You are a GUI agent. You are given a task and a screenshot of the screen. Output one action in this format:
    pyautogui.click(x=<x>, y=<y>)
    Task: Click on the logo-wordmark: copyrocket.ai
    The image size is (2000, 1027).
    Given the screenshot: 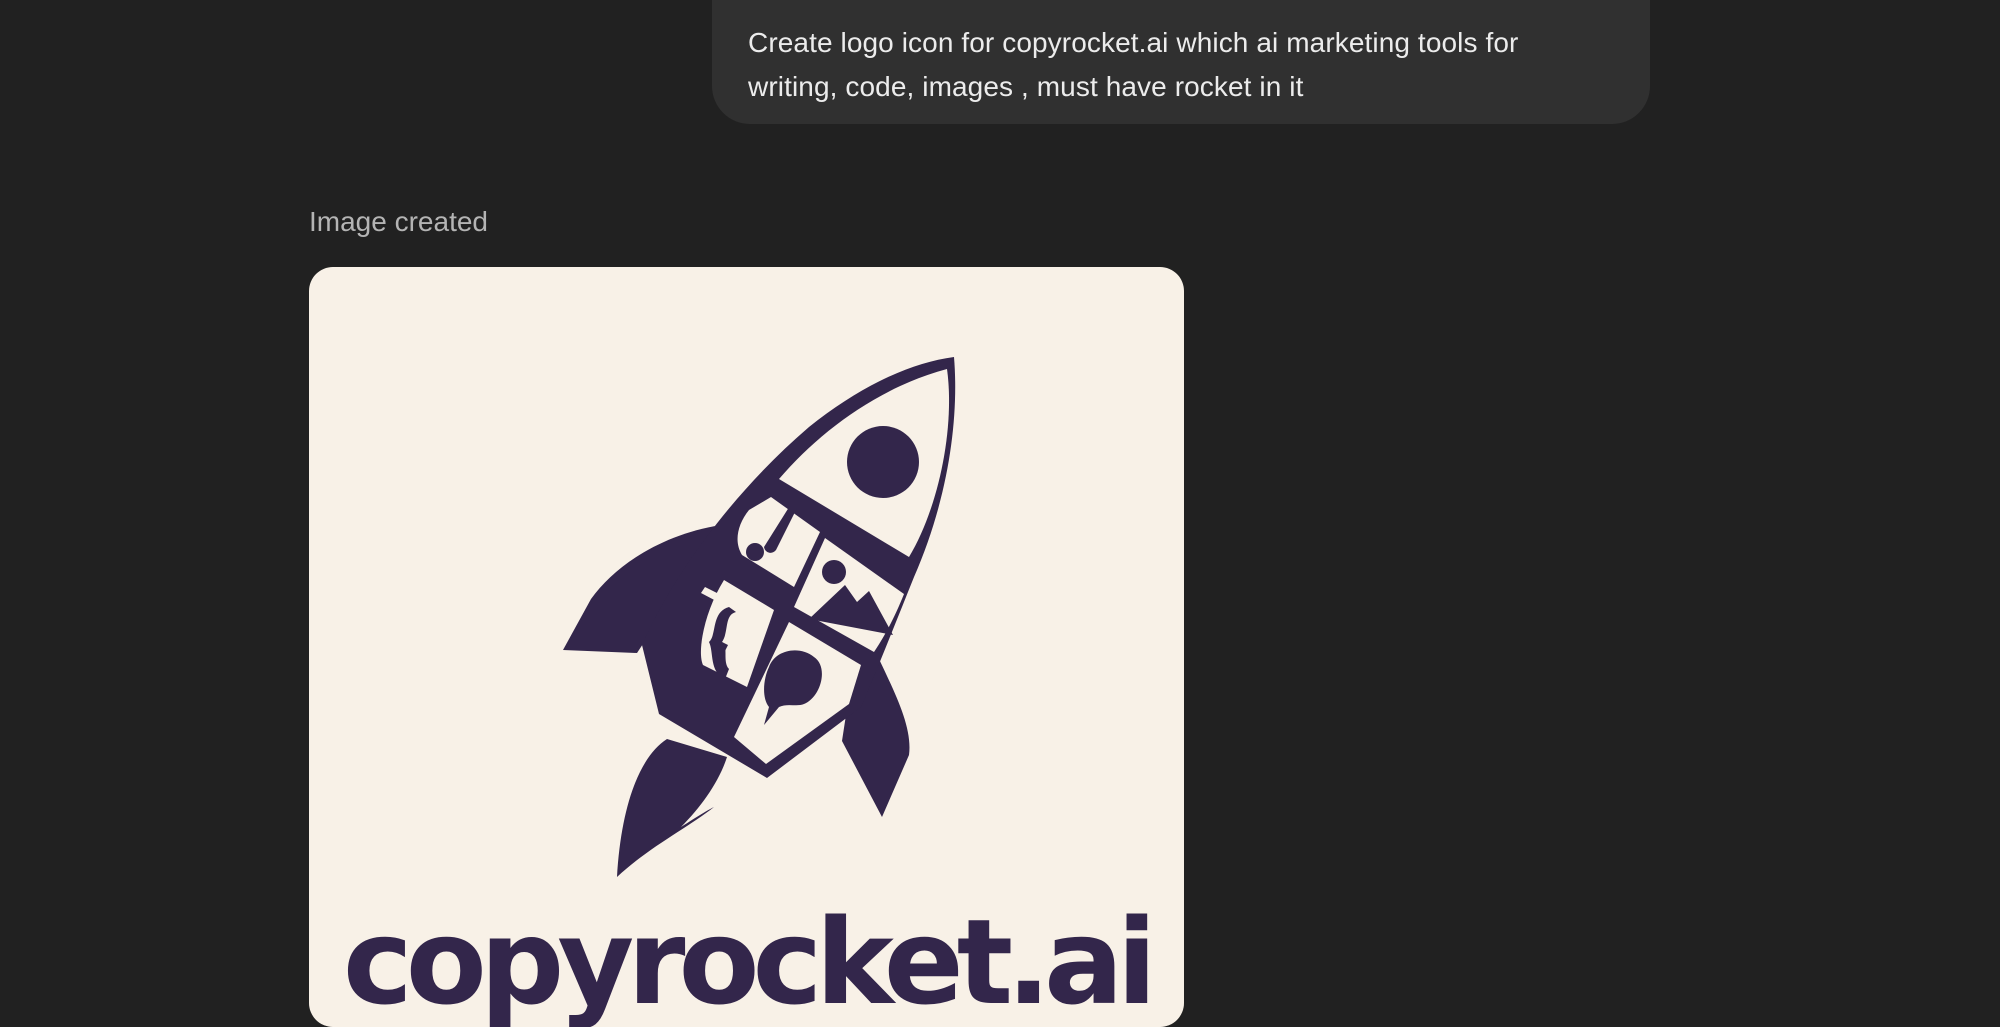 What is the action you would take?
    pyautogui.click(x=749, y=960)
    